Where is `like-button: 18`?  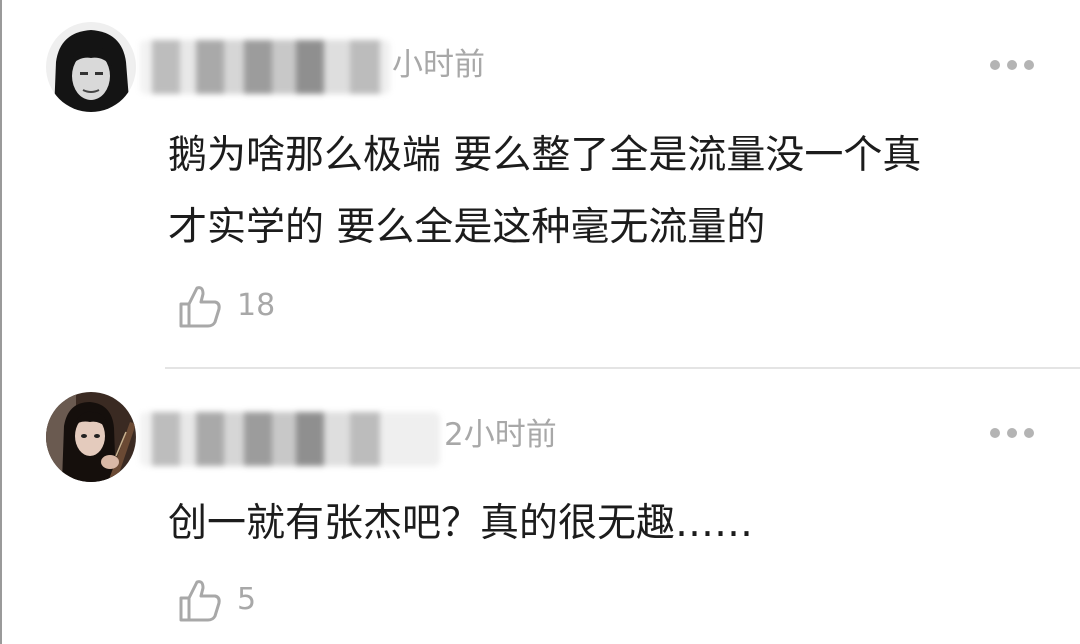
like-button: 18 is located at coordinates (225, 306).